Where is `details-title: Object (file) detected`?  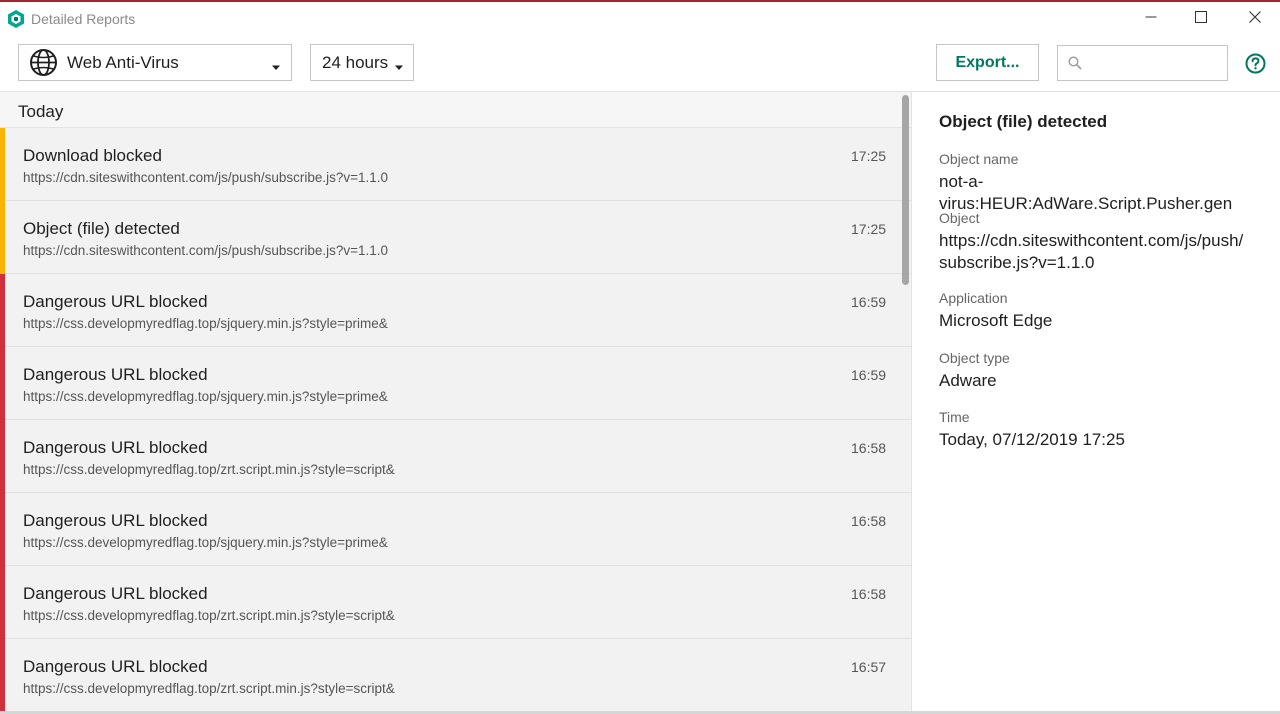
details-title: Object (file) detected is located at coordinates (1023, 121).